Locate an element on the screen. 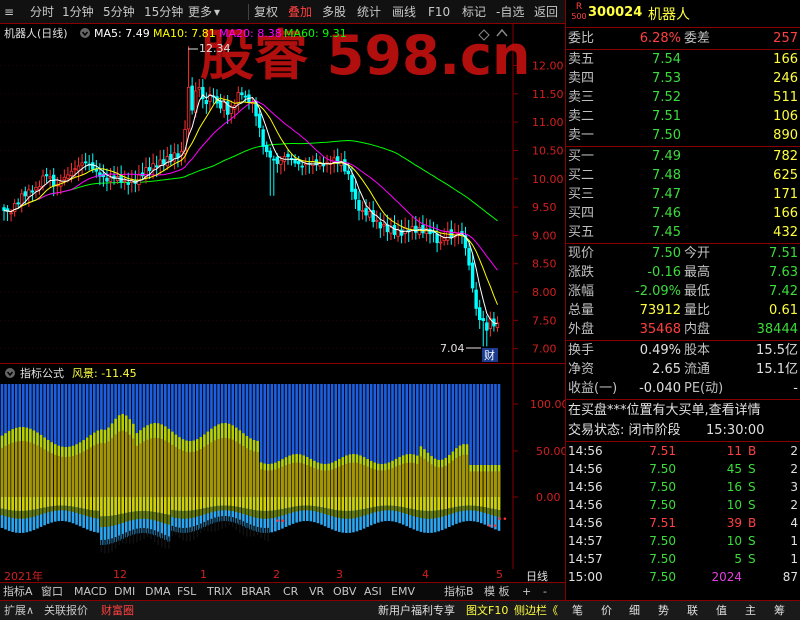 Image resolution: width=800 pixels, height=620 pixels. tab-fsl: FSL is located at coordinates (186, 592).